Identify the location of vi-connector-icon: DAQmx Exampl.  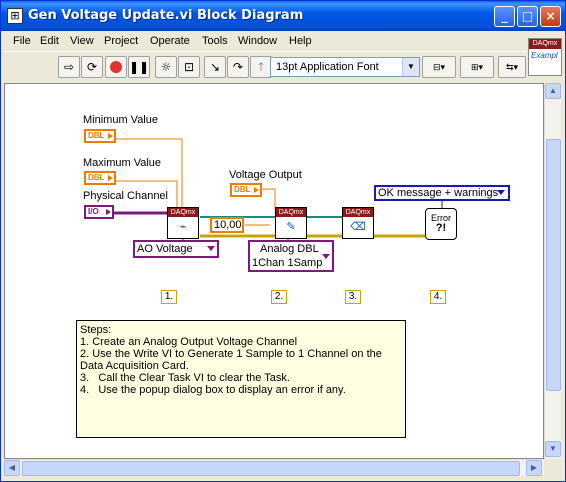
(545, 57).